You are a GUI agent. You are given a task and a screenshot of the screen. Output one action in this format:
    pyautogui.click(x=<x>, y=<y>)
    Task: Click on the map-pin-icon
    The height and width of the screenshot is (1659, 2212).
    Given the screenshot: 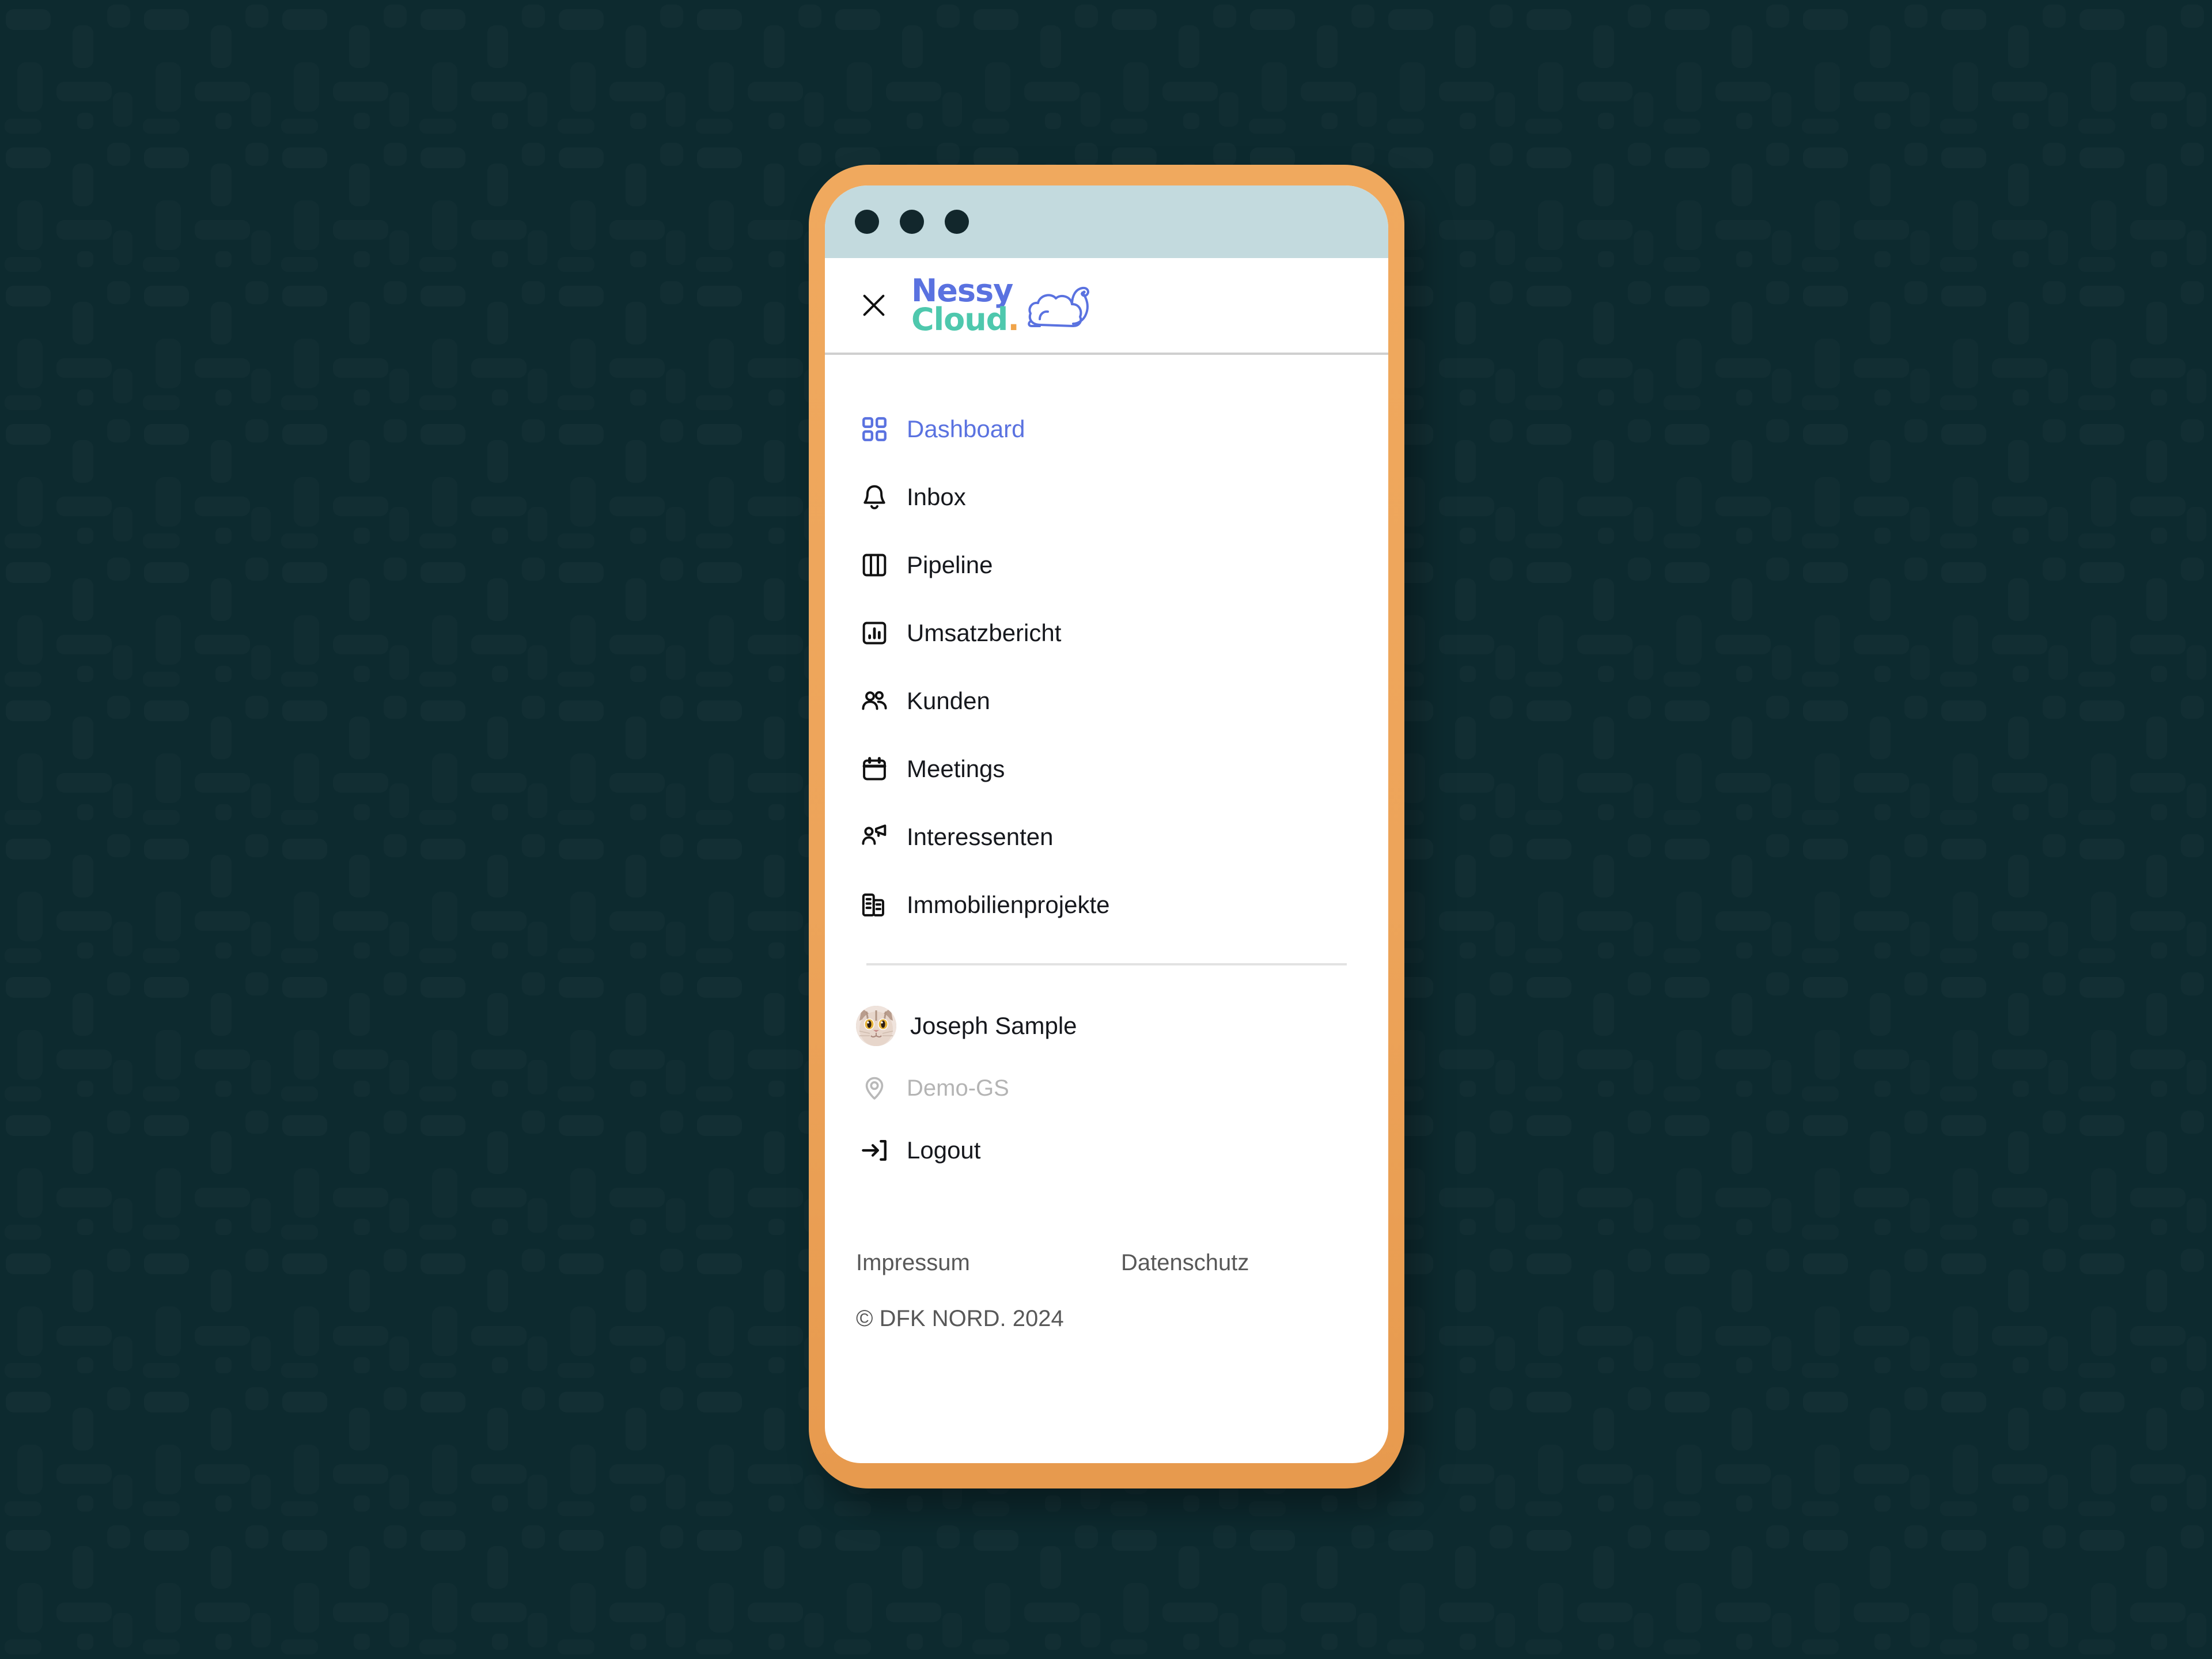 What is the action you would take?
    pyautogui.click(x=874, y=1088)
    